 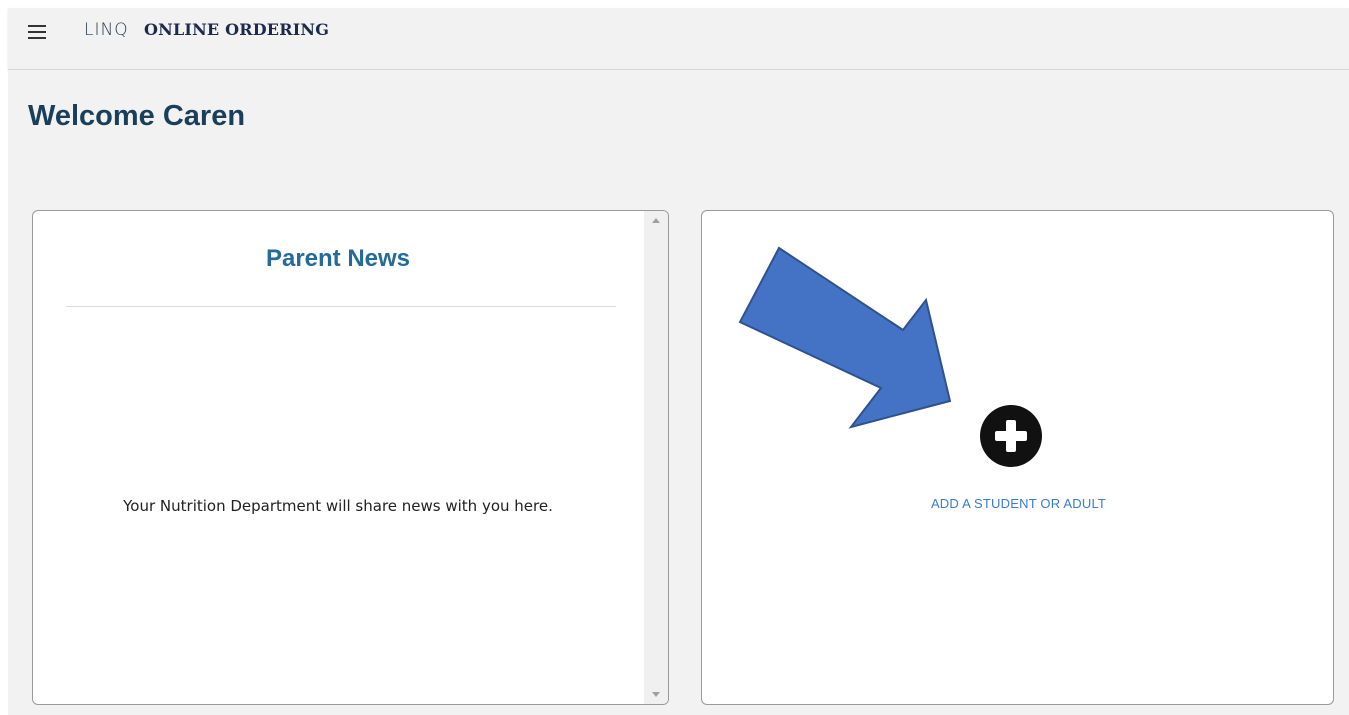 I want to click on welcome-heading: Welcome Caren, so click(x=137, y=116).